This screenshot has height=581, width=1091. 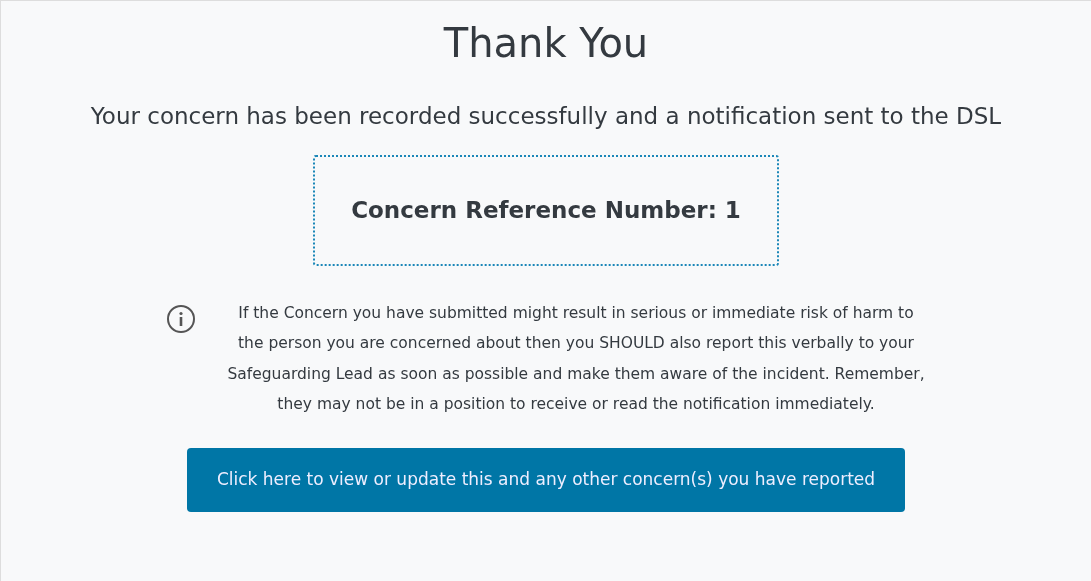 What do you see at coordinates (546, 210) in the screenshot?
I see `reference-number: Concern Reference Number: 1` at bounding box center [546, 210].